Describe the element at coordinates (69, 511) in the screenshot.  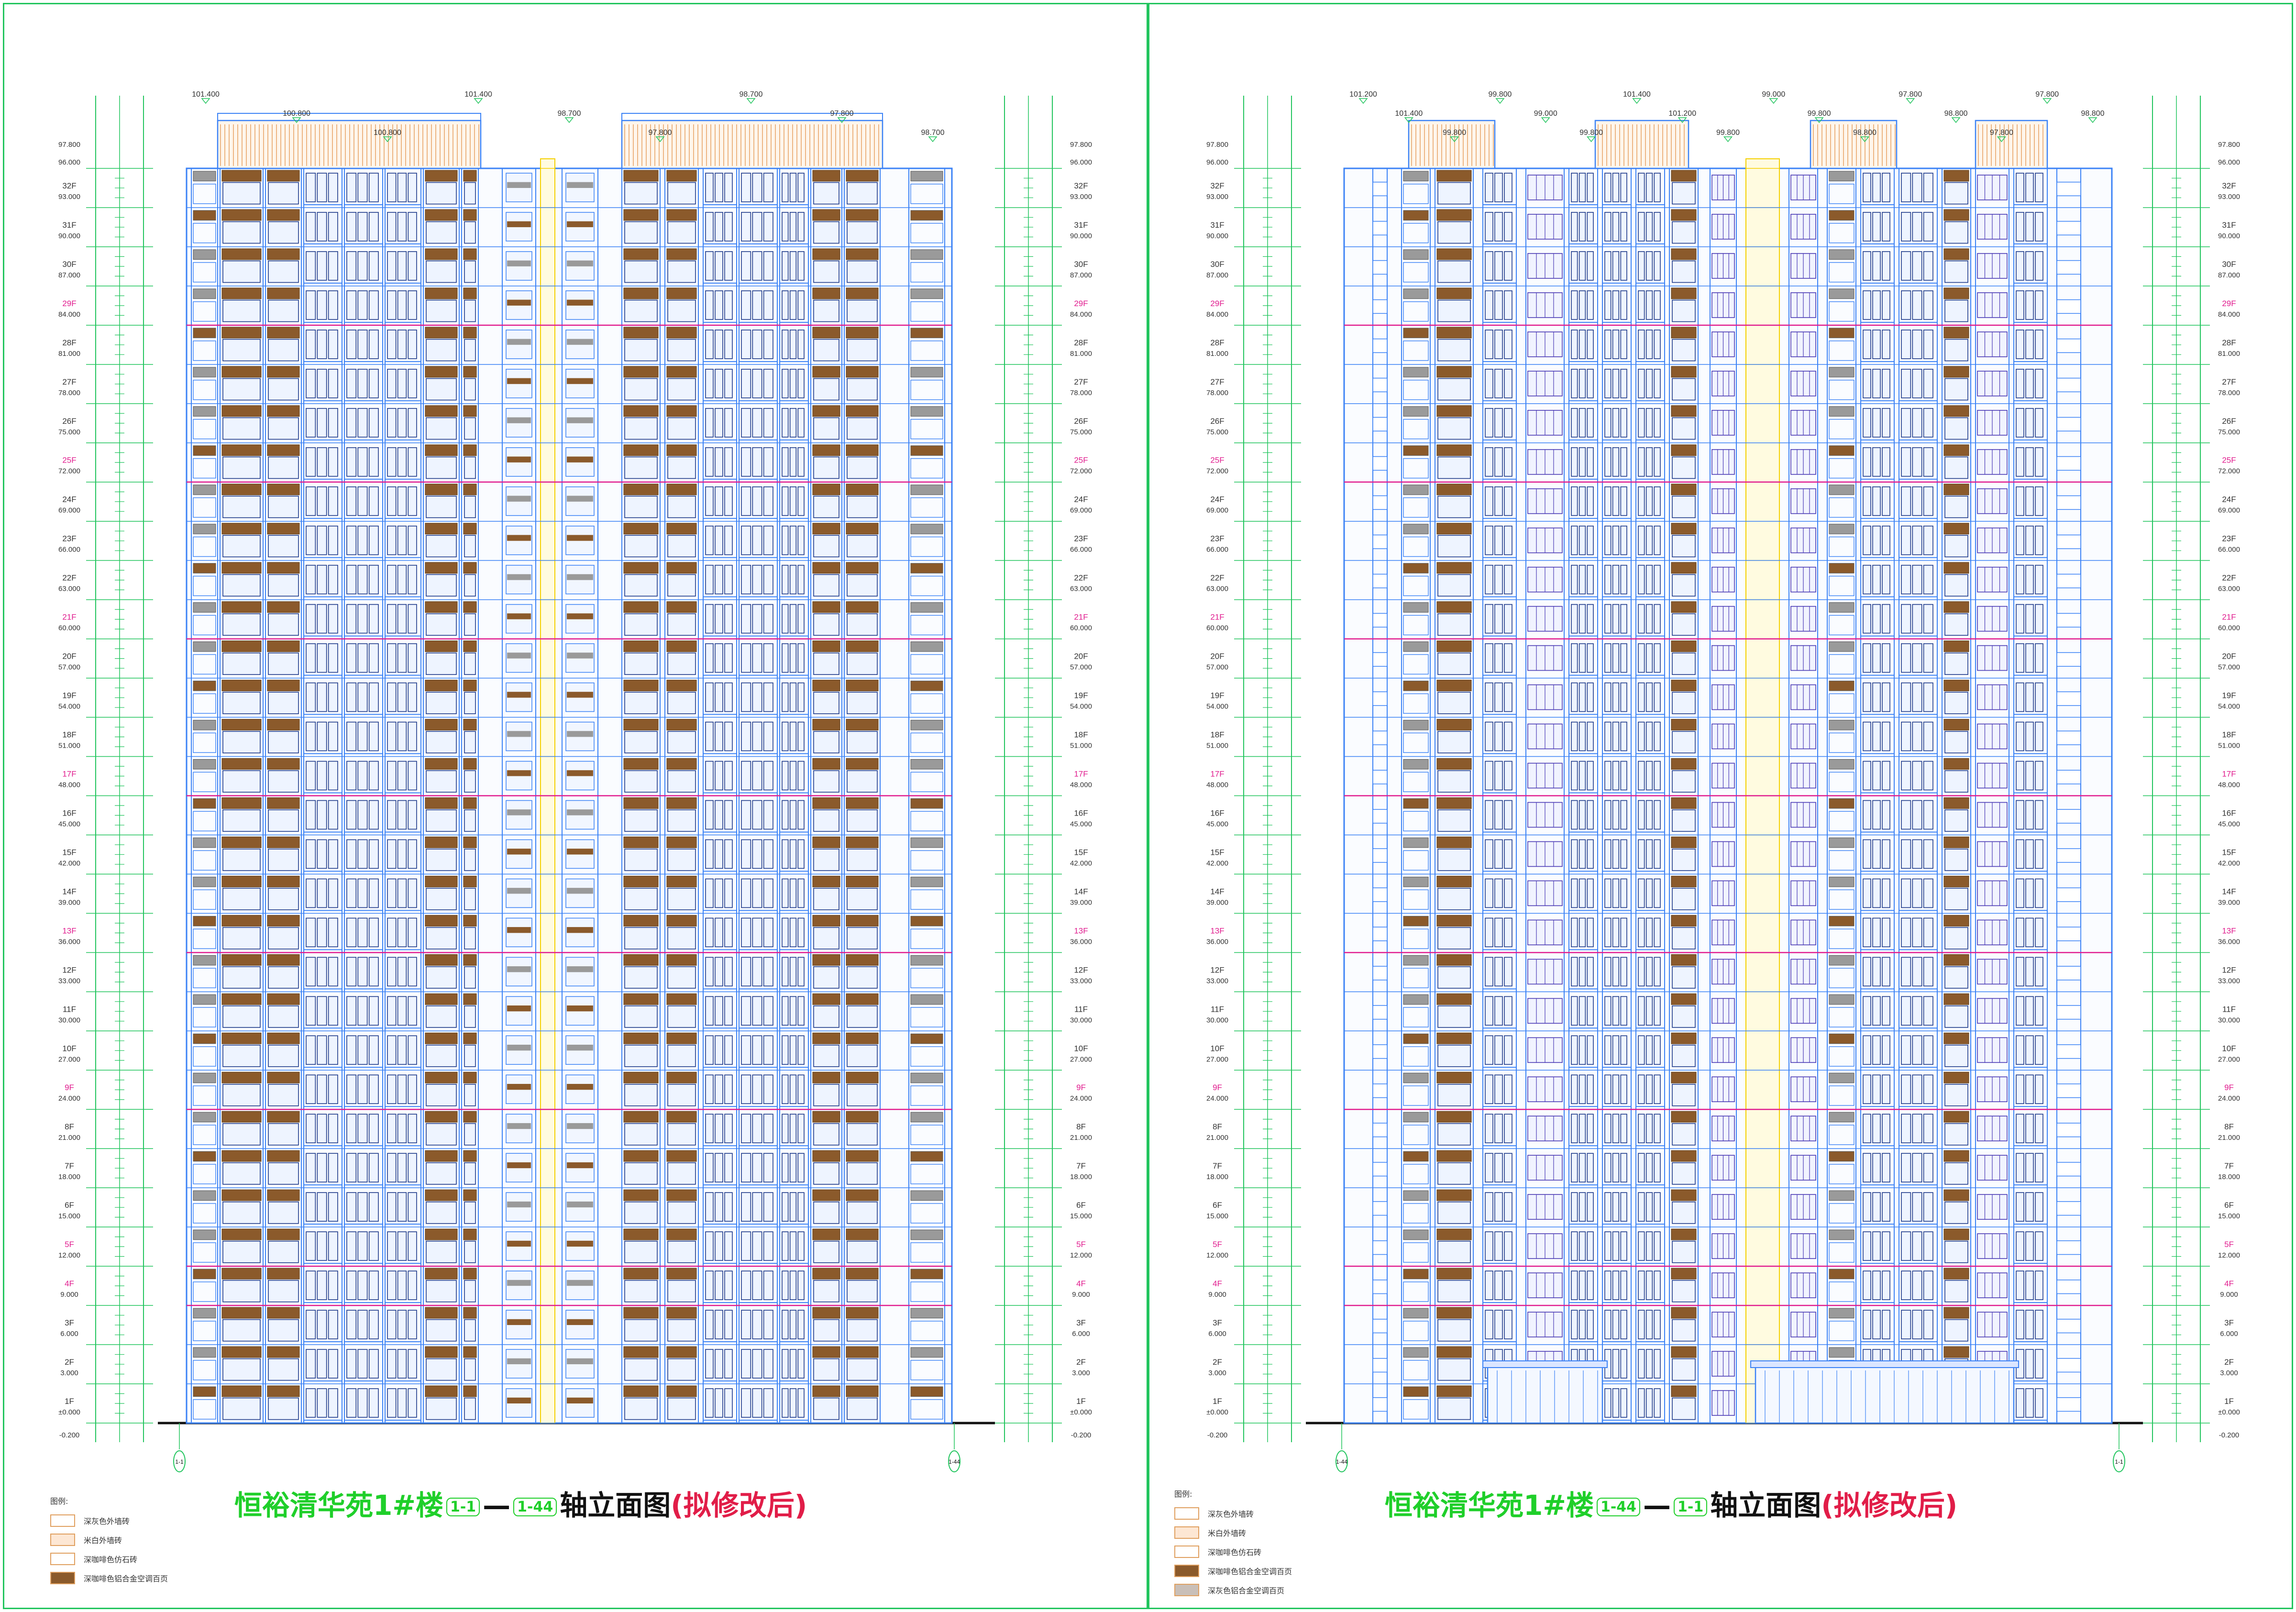
I see `floor-elevation: 69.000` at that location.